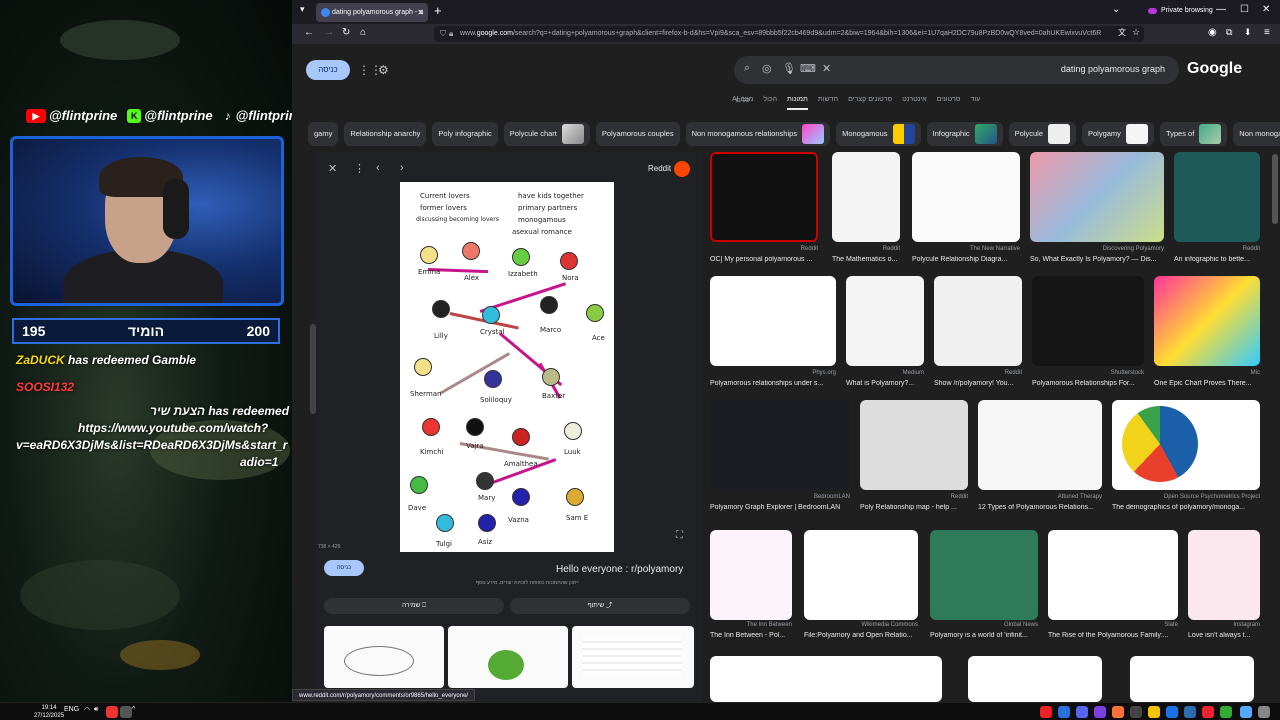  What do you see at coordinates (71, 709) in the screenshot?
I see `language-indicator: ENG` at bounding box center [71, 709].